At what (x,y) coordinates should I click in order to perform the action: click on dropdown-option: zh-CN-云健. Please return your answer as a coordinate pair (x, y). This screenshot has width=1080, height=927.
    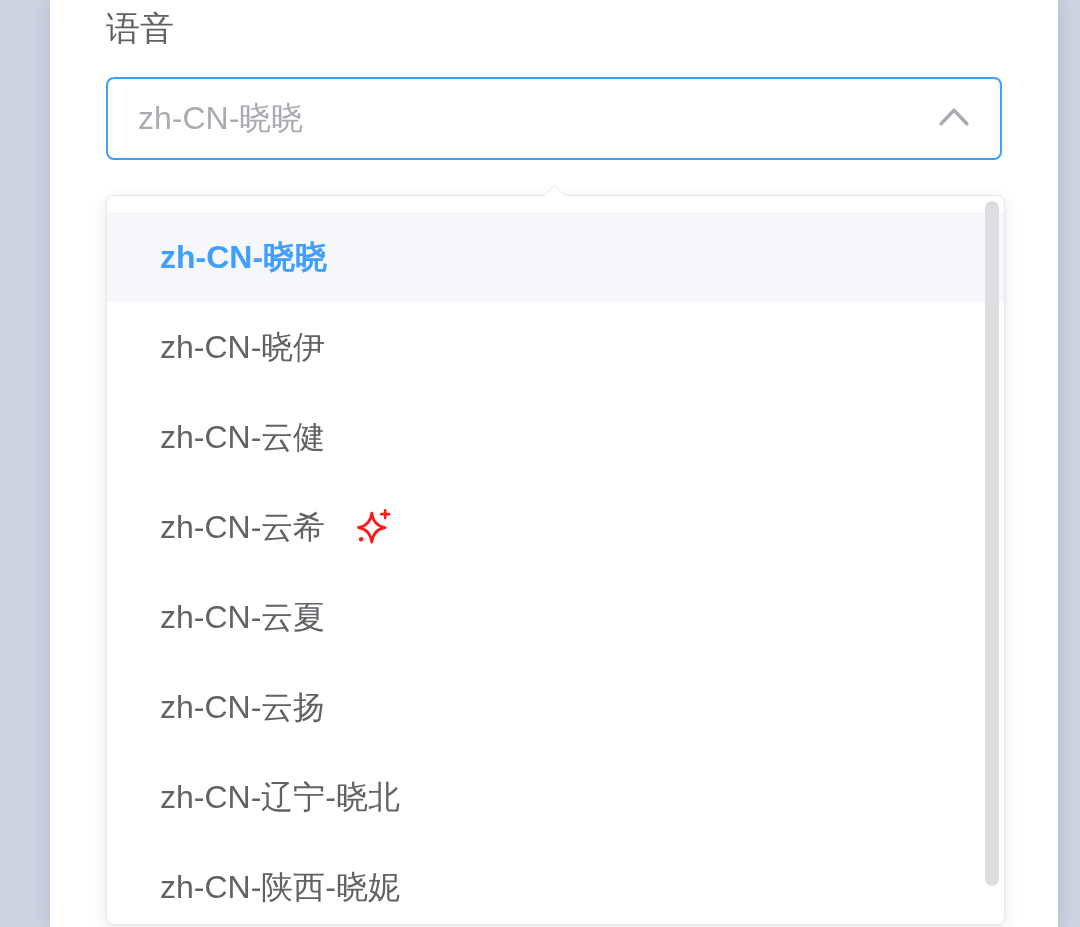
    Looking at the image, I should click on (555, 437).